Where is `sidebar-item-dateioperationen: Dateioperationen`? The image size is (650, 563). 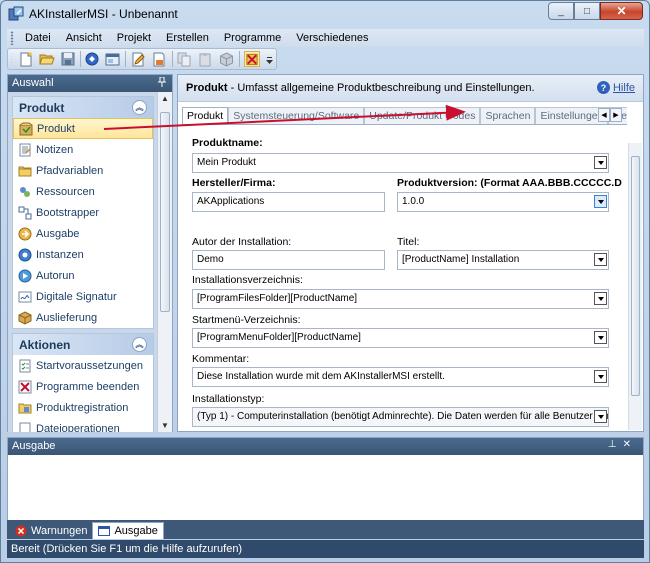
sidebar-item-dateioperationen: Dateioperationen is located at coordinates (83, 425).